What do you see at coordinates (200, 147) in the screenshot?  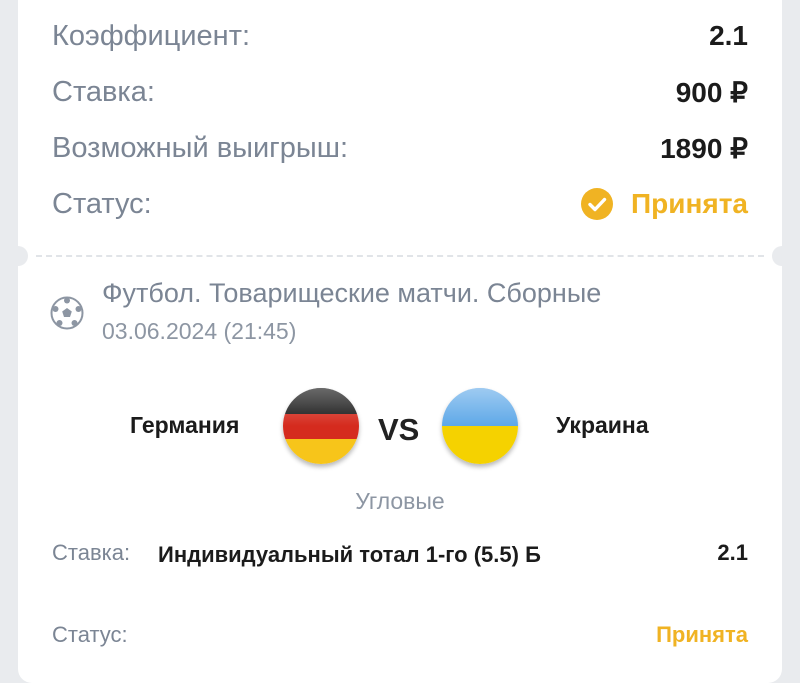 I see `payout-label: Возможный выигрыш:` at bounding box center [200, 147].